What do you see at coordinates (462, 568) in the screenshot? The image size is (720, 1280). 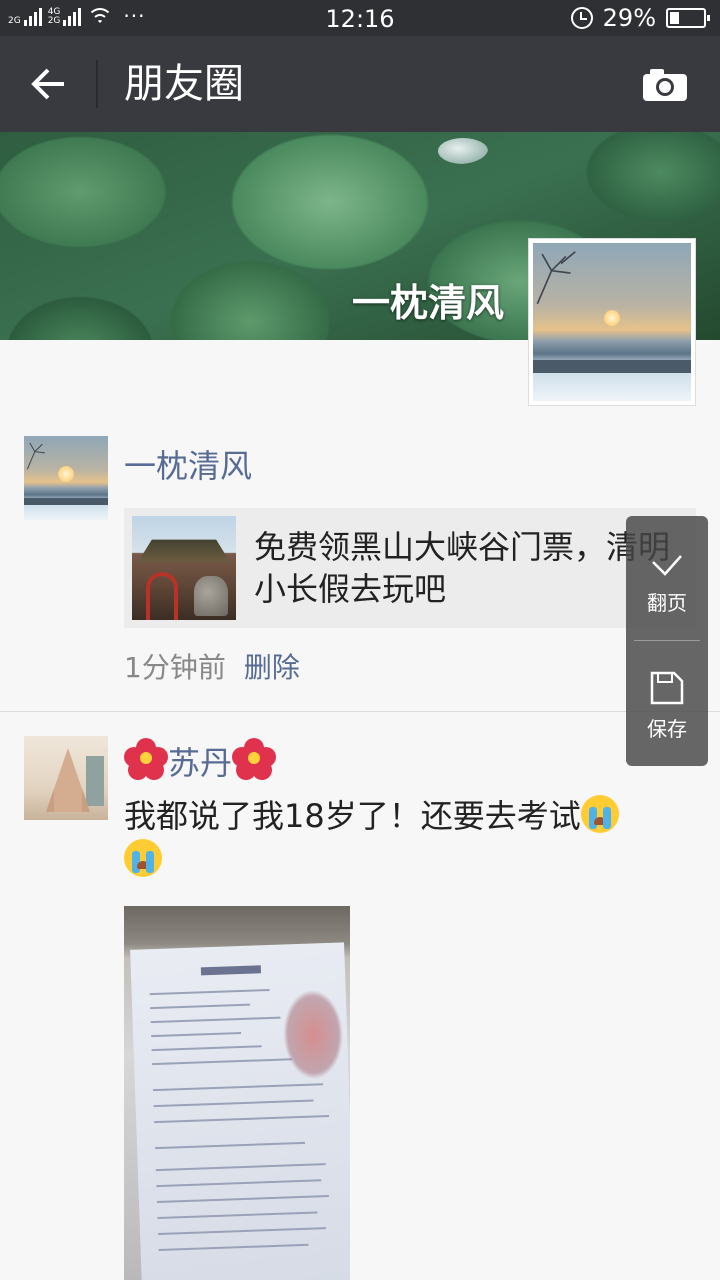 I see `link-title: 免费领黑山大峡谷门票，清明小长假去玩吧` at bounding box center [462, 568].